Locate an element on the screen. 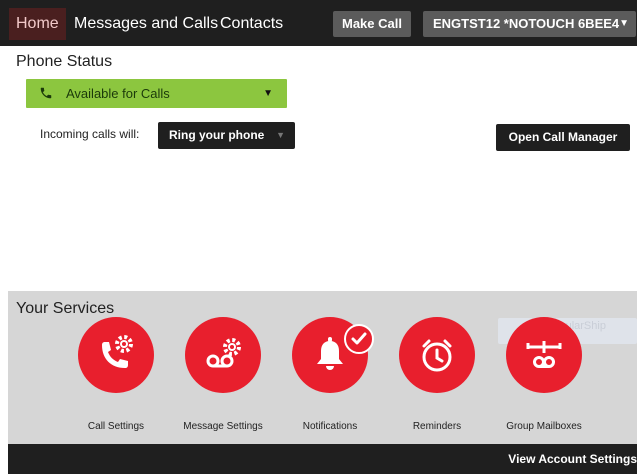  service-group-mailboxes: Group Mailboxes is located at coordinates (544, 374).